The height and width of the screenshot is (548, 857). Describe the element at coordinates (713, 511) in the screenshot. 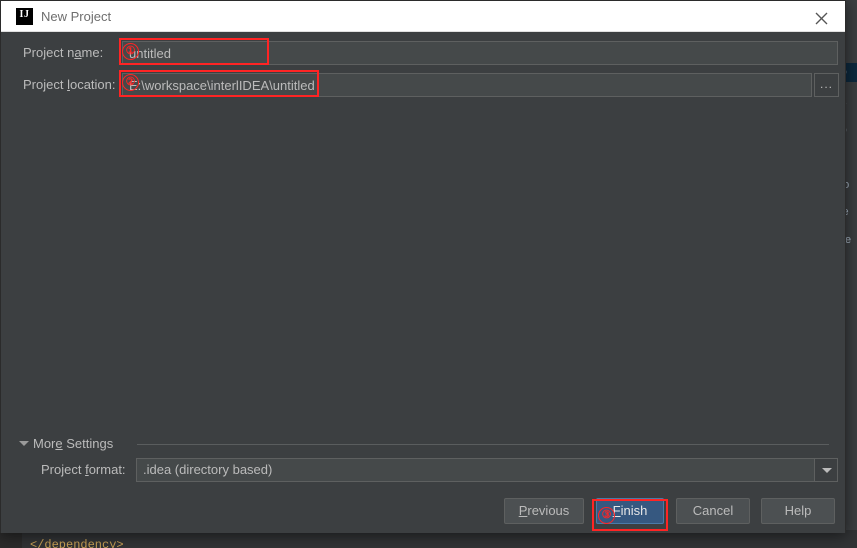

I see `cancel-button: Cancel` at that location.